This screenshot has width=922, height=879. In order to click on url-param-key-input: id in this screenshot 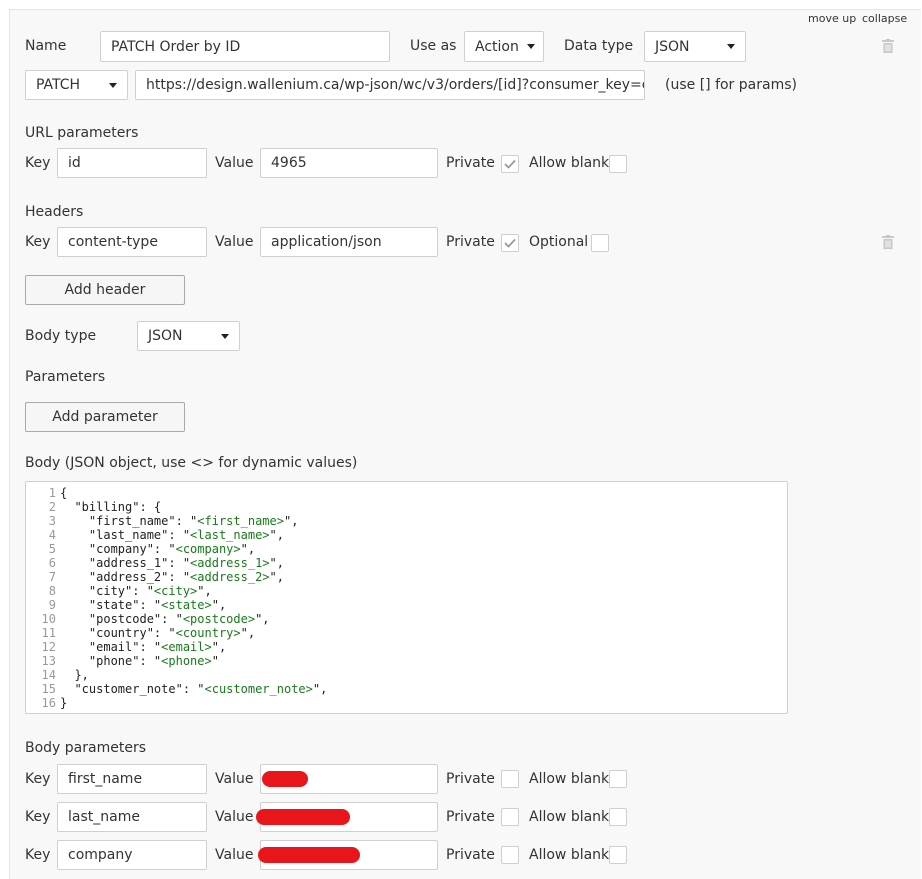, I will do `click(132, 163)`.